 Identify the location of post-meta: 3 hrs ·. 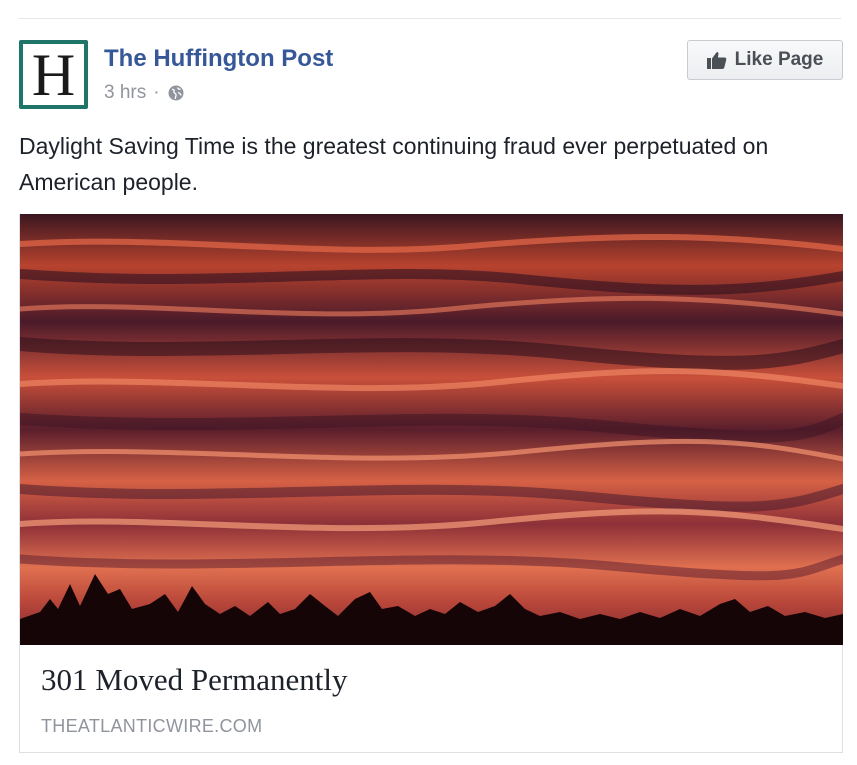
(144, 93).